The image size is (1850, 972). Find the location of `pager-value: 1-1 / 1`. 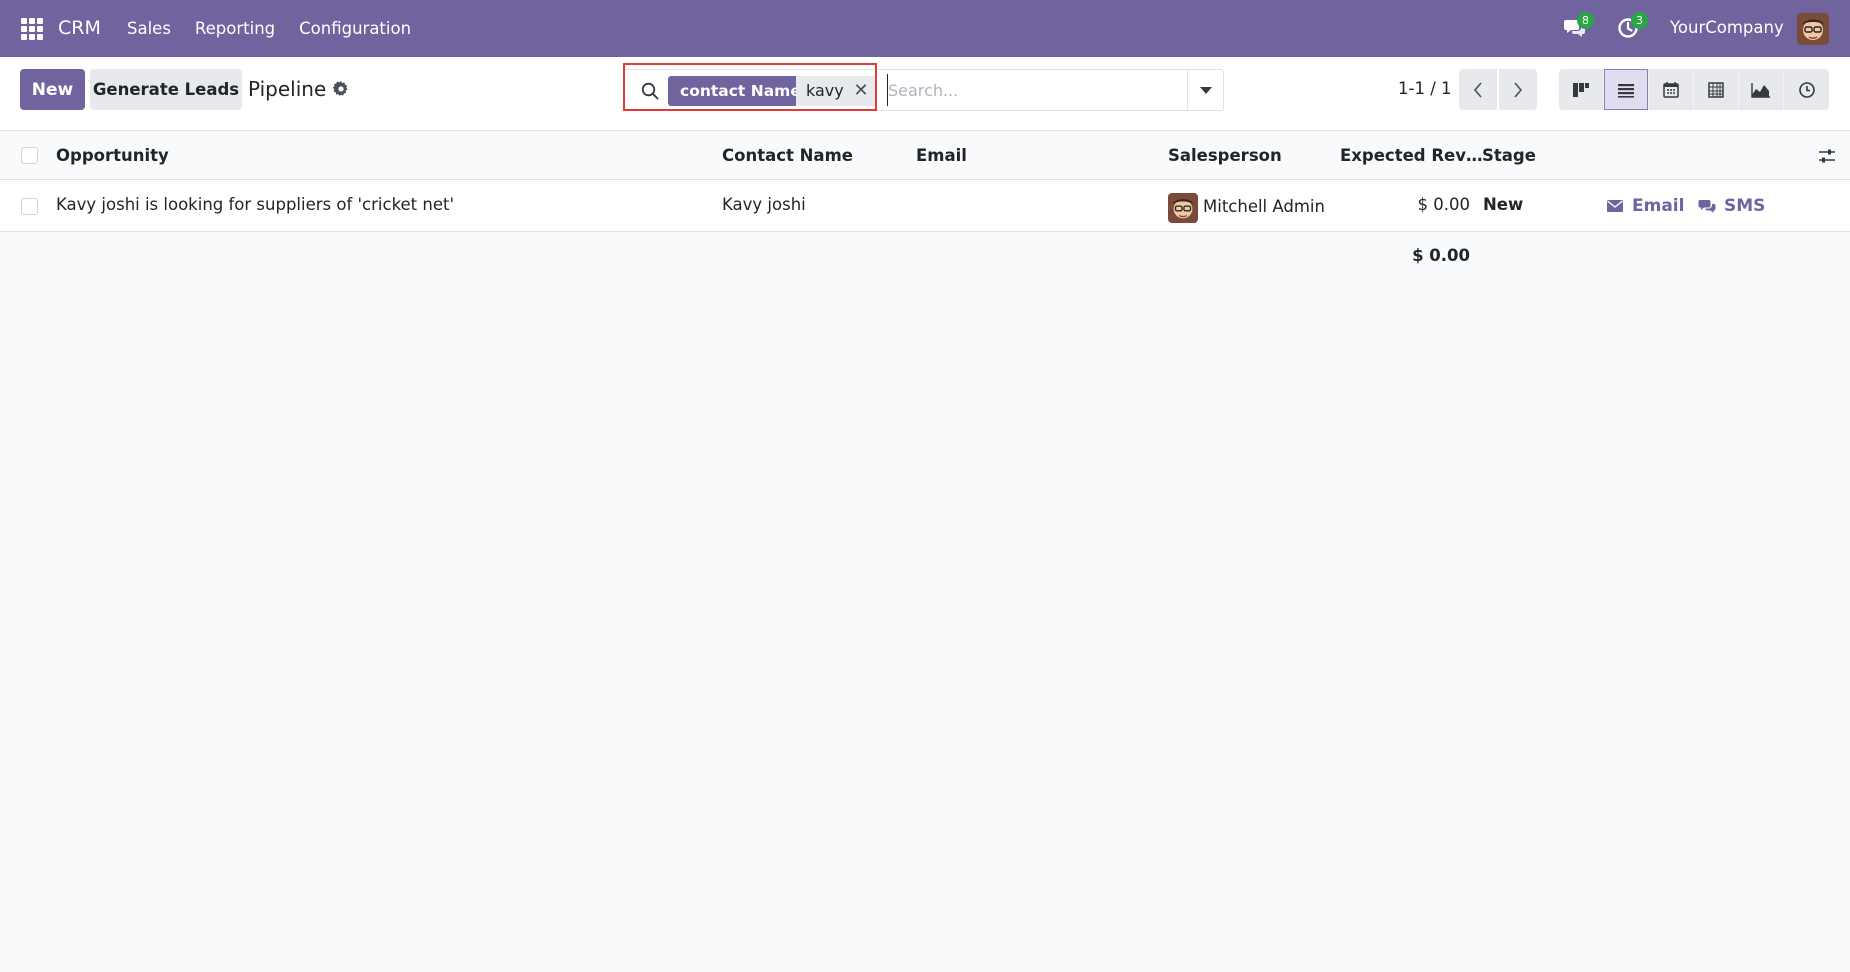

pager-value: 1-1 / 1 is located at coordinates (1425, 88).